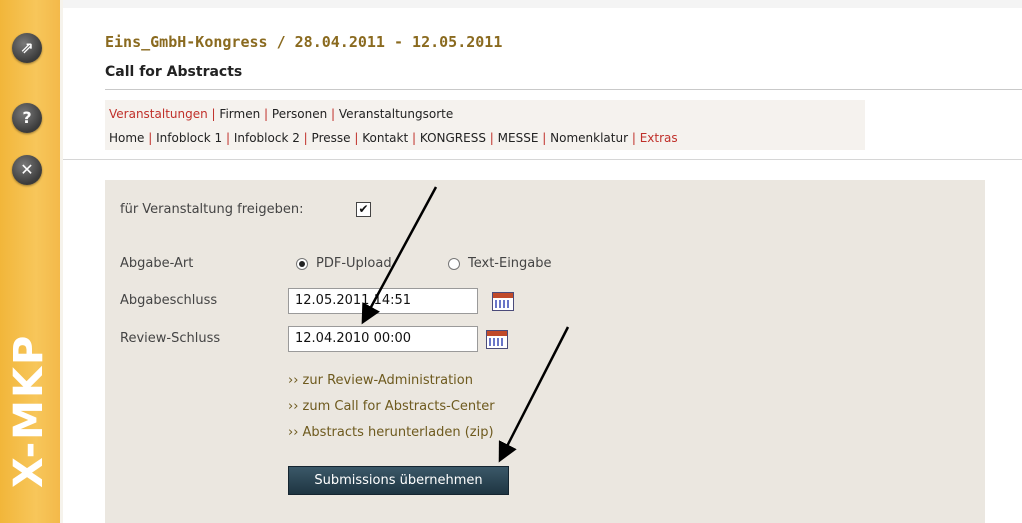 The width and height of the screenshot is (1022, 523). Describe the element at coordinates (239, 114) in the screenshot. I see `nav-item-firmen: Firmen` at that location.